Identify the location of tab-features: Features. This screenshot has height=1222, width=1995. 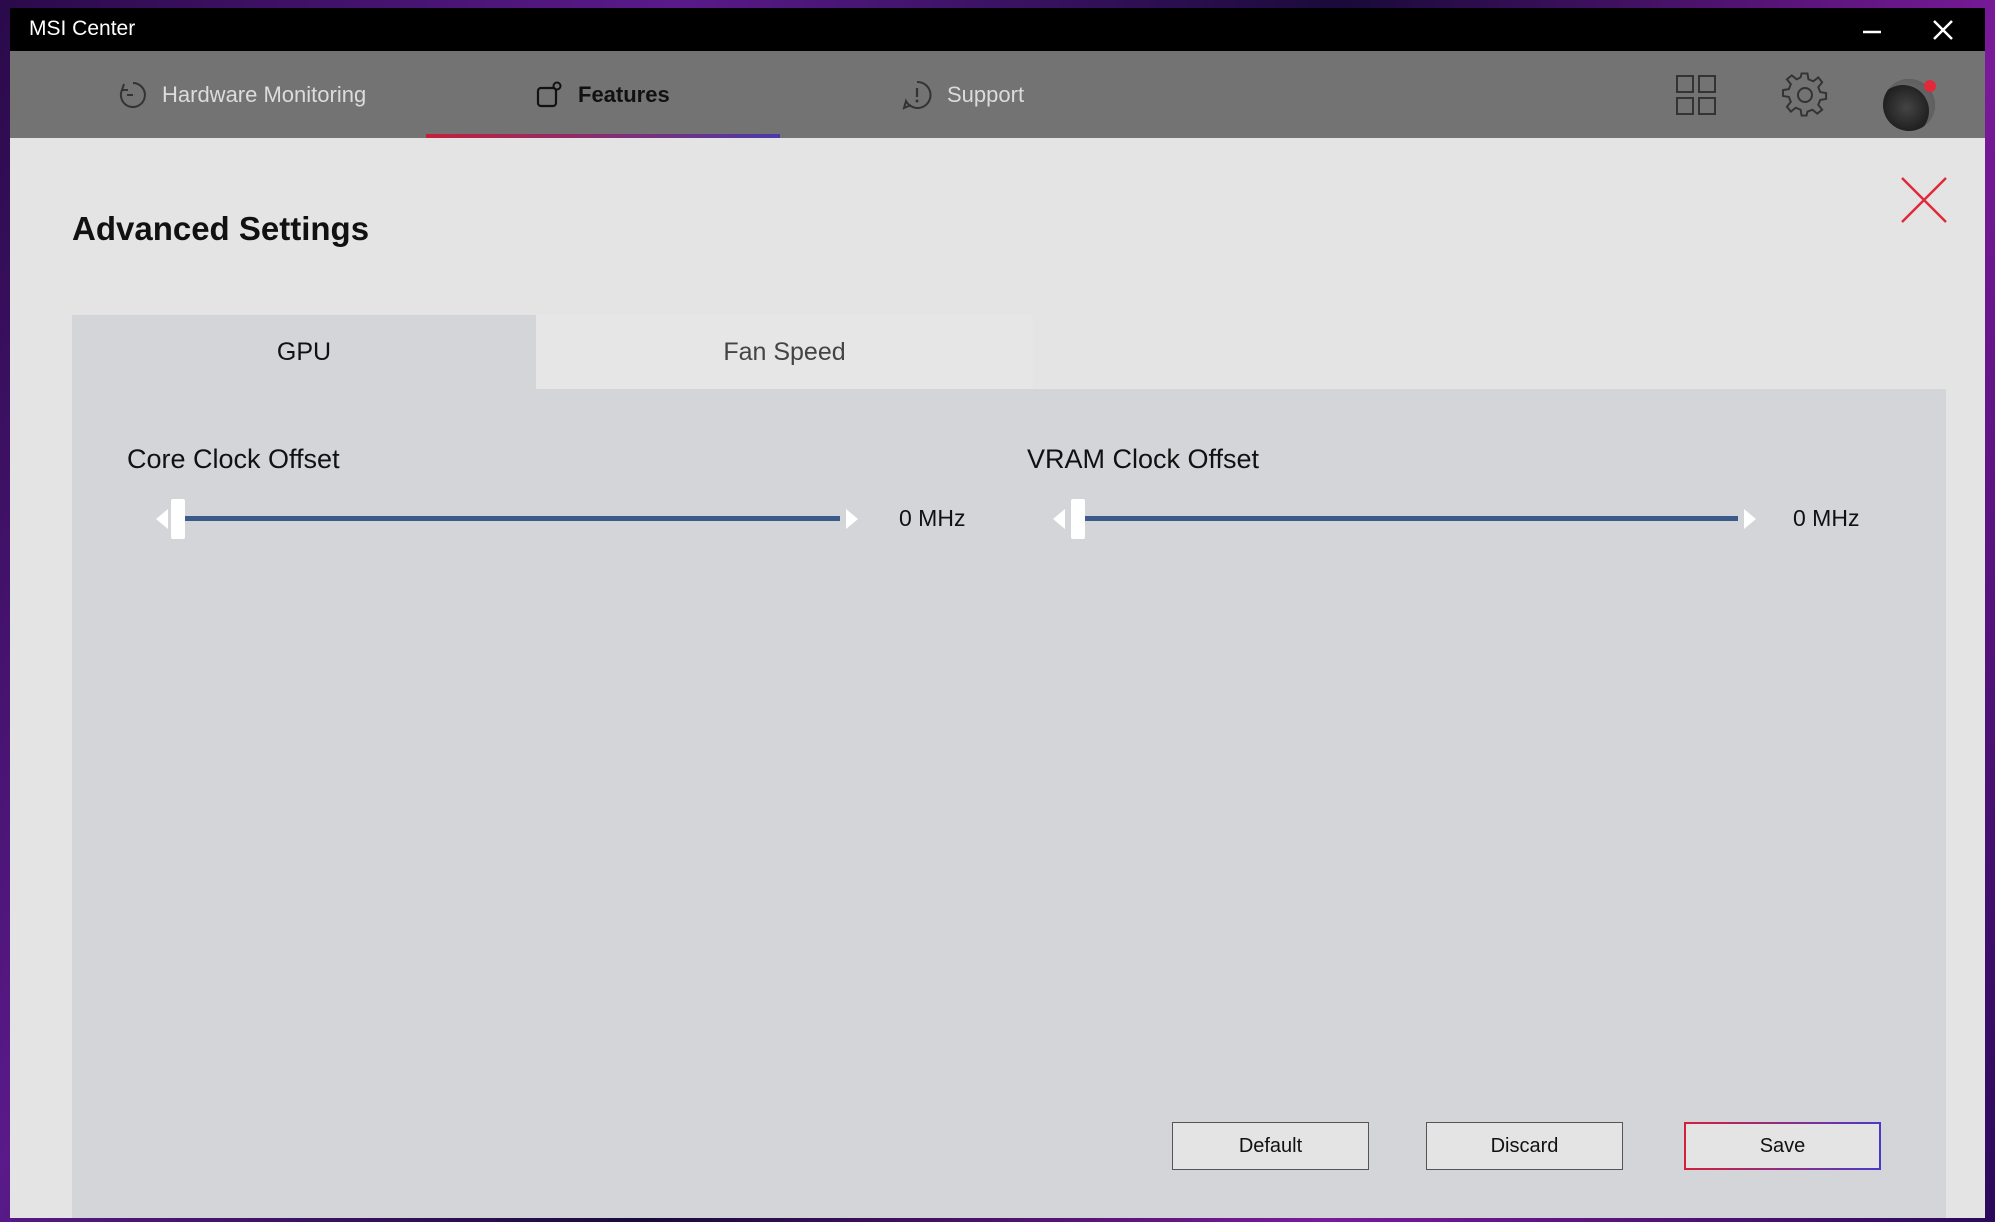
(602, 94).